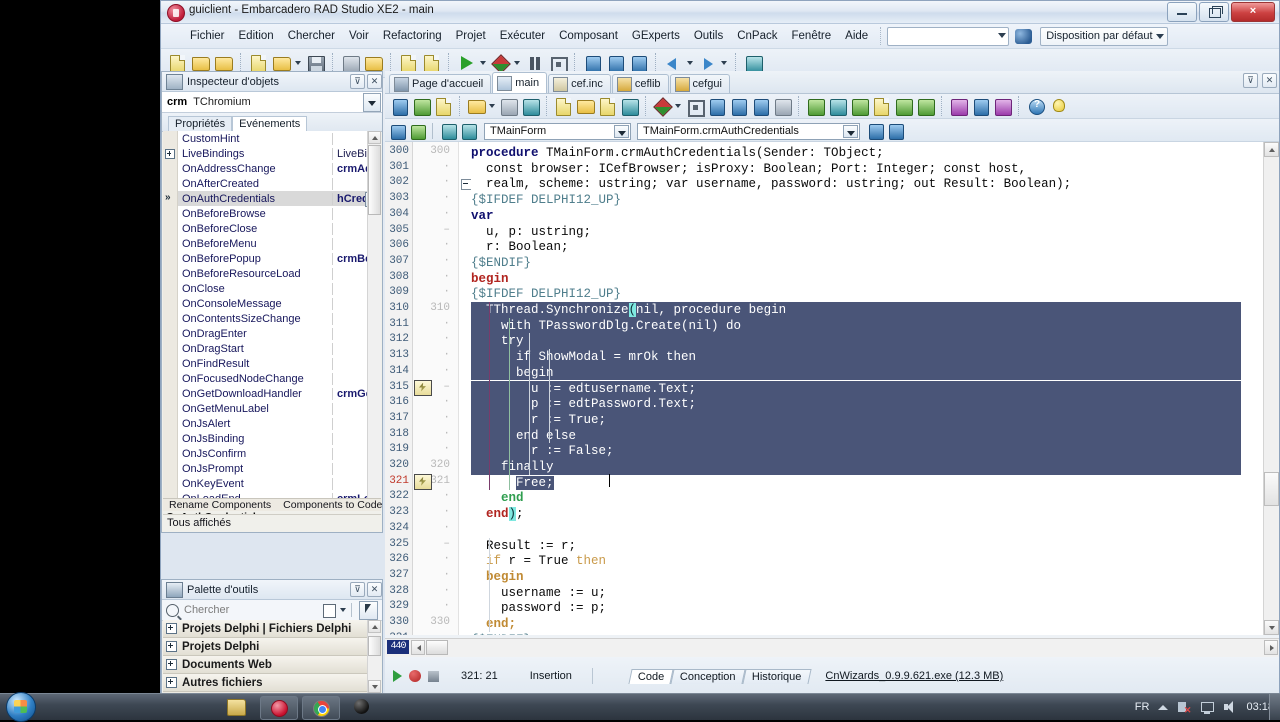 The width and height of the screenshot is (1280, 722). Describe the element at coordinates (557, 131) in the screenshot. I see `class-combo: TMainForm` at that location.